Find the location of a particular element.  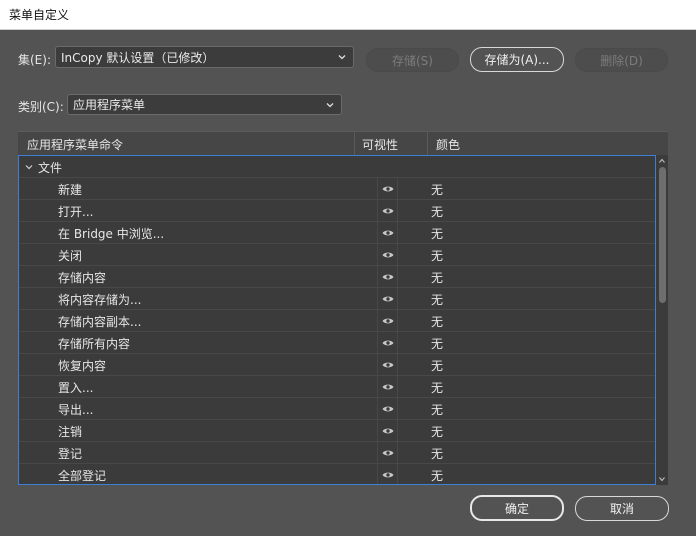

command-name: 关闭 is located at coordinates (70, 255).